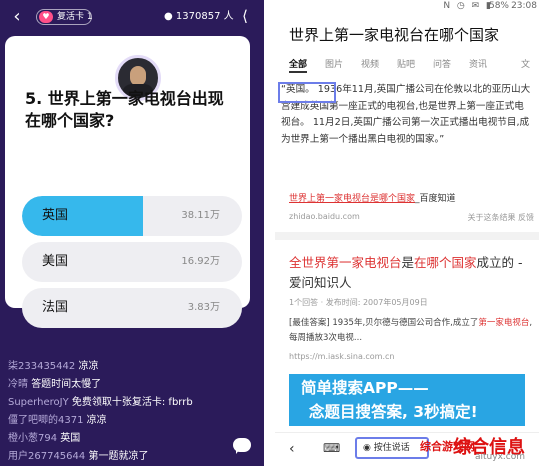  What do you see at coordinates (298, 63) in the screenshot?
I see `tab-all: 全部` at bounding box center [298, 63].